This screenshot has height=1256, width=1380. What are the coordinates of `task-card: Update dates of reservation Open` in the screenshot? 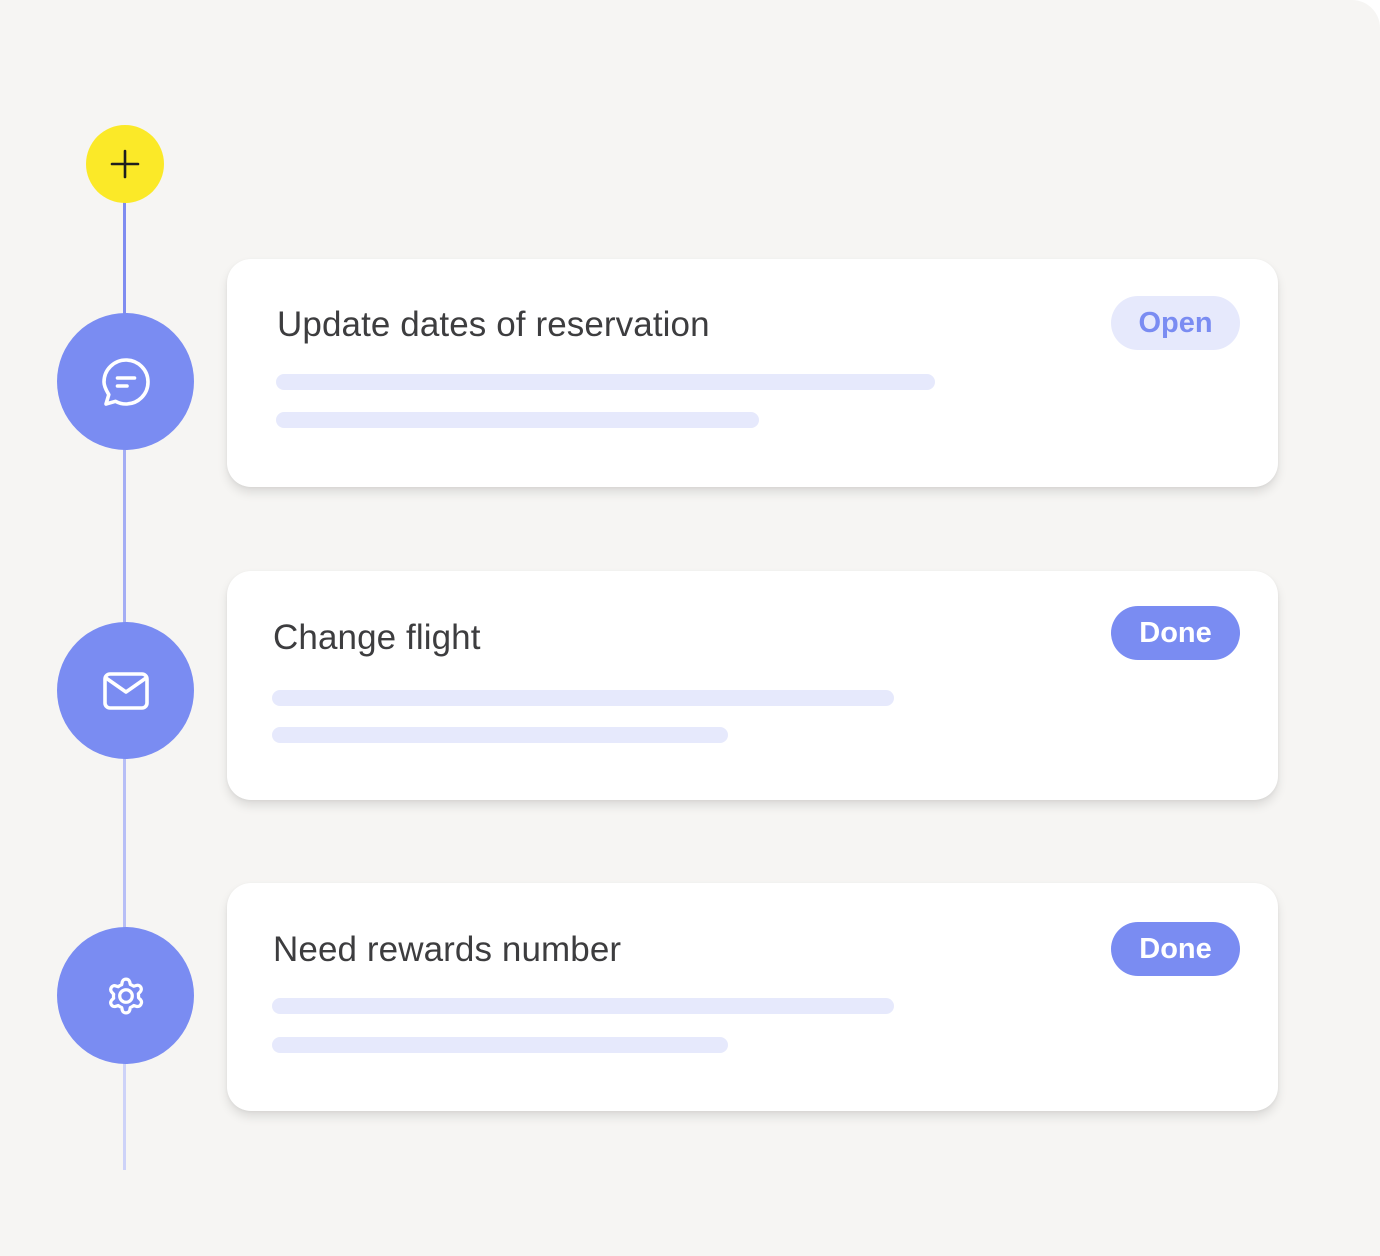 It's located at (752, 373).